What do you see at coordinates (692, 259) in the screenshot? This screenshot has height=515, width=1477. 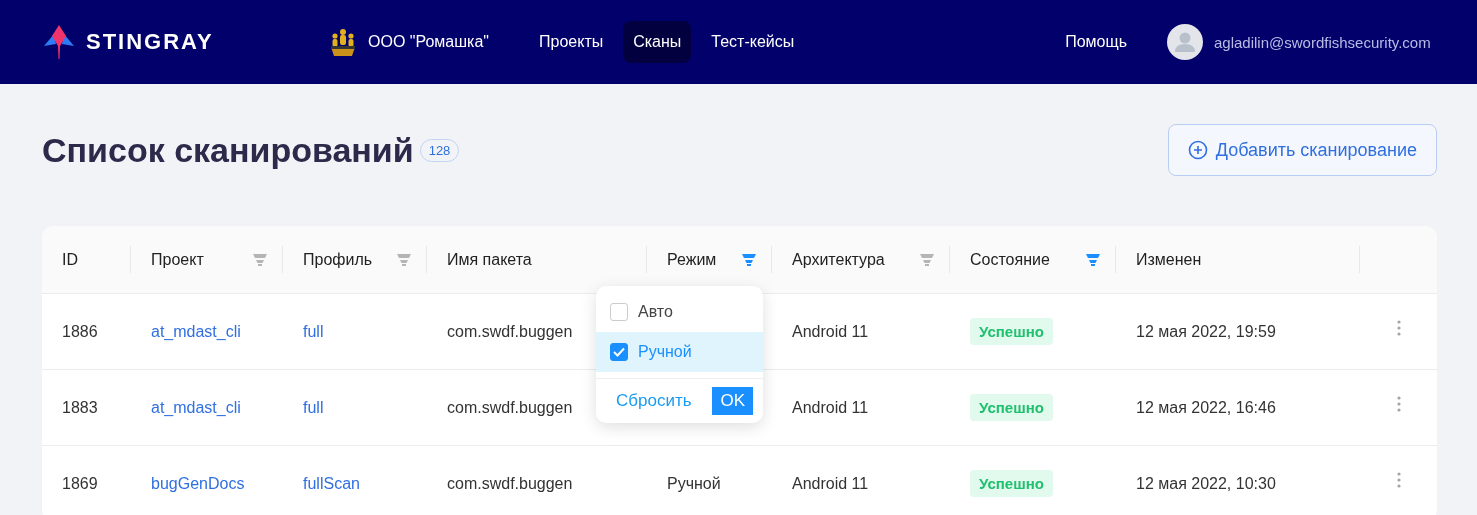 I see `column-header: Режим` at bounding box center [692, 259].